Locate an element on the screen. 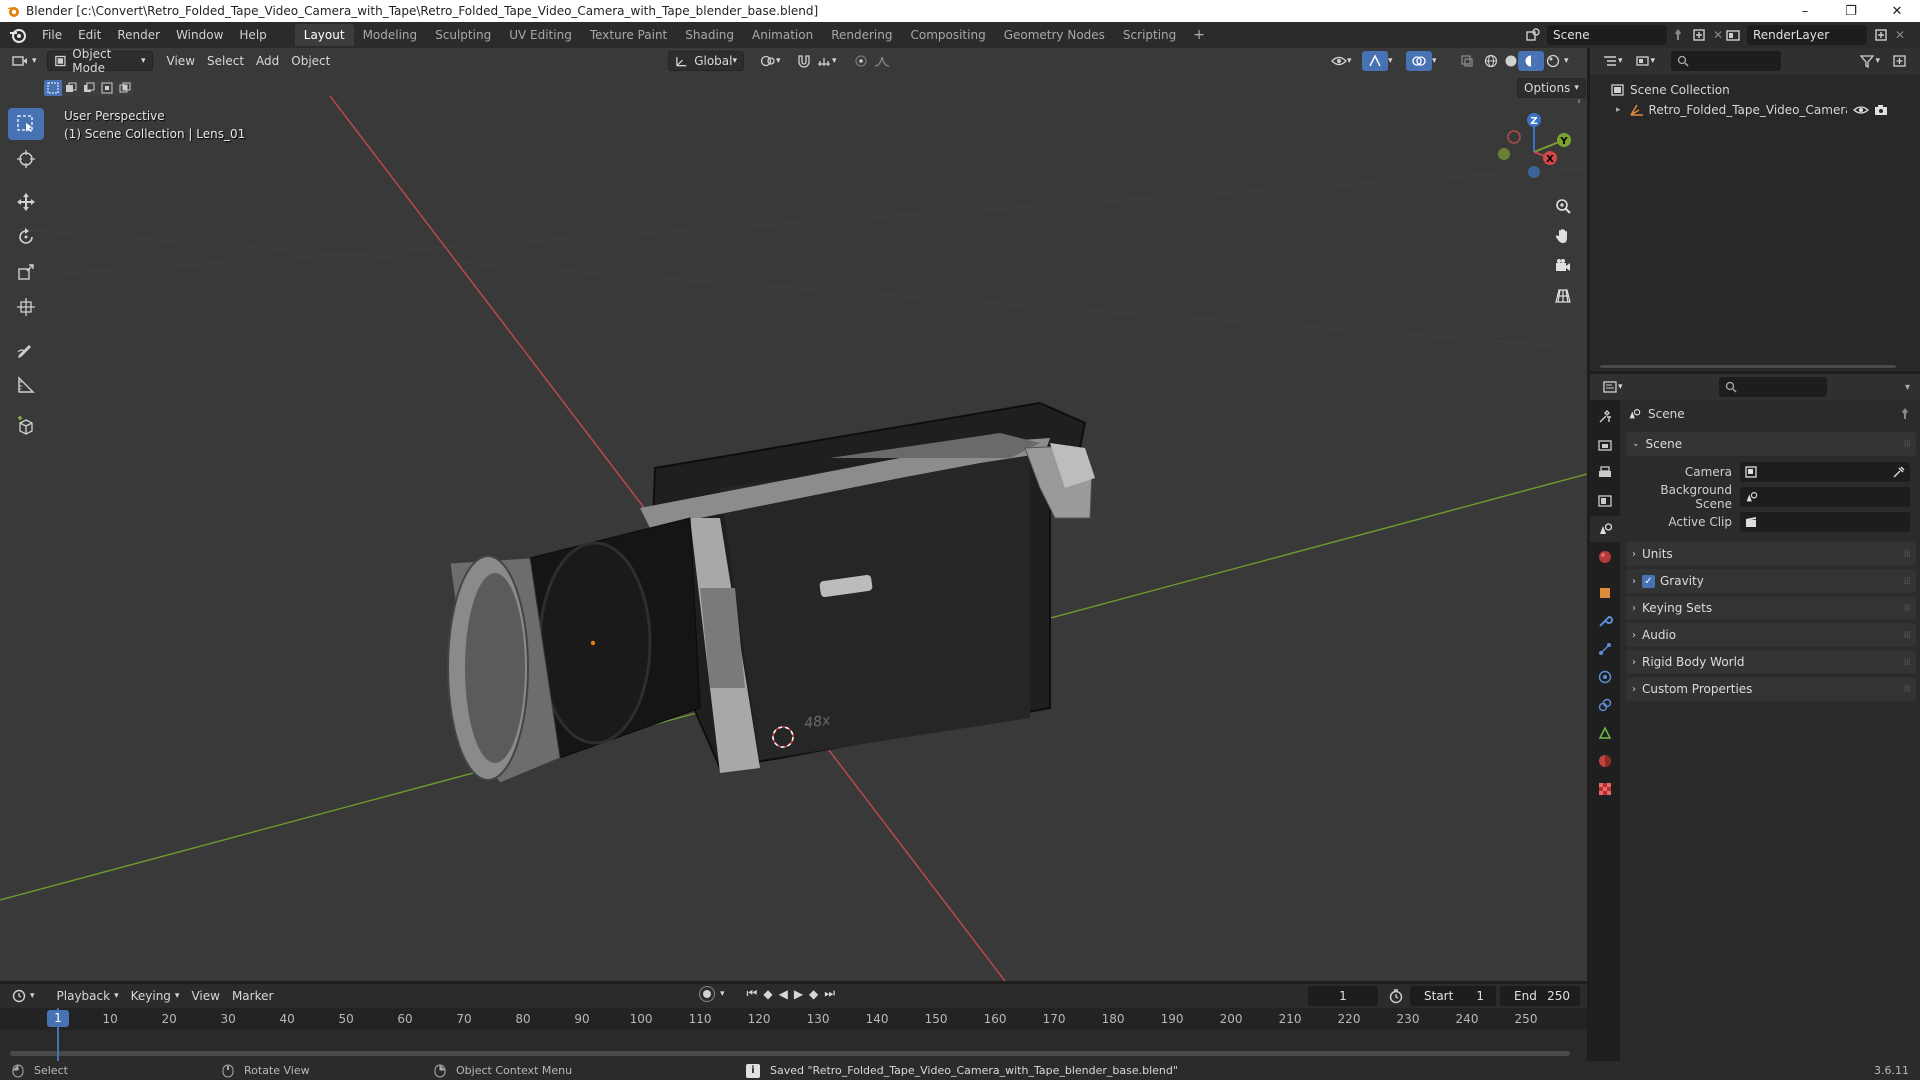 This screenshot has width=1920, height=1080. tab-rendering: Rendering is located at coordinates (861, 35).